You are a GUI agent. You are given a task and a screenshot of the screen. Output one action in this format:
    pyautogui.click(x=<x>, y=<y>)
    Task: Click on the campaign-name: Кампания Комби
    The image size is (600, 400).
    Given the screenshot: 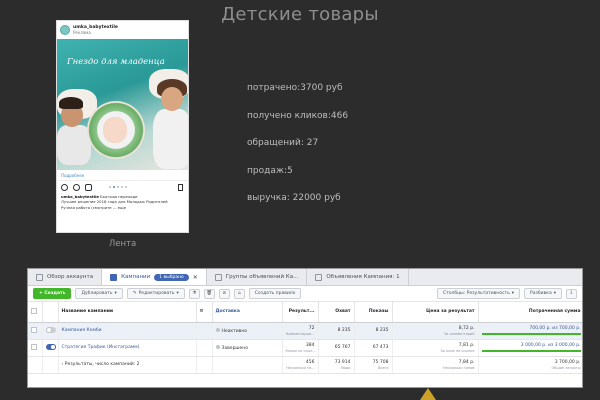 What is the action you would take?
    pyautogui.click(x=82, y=330)
    